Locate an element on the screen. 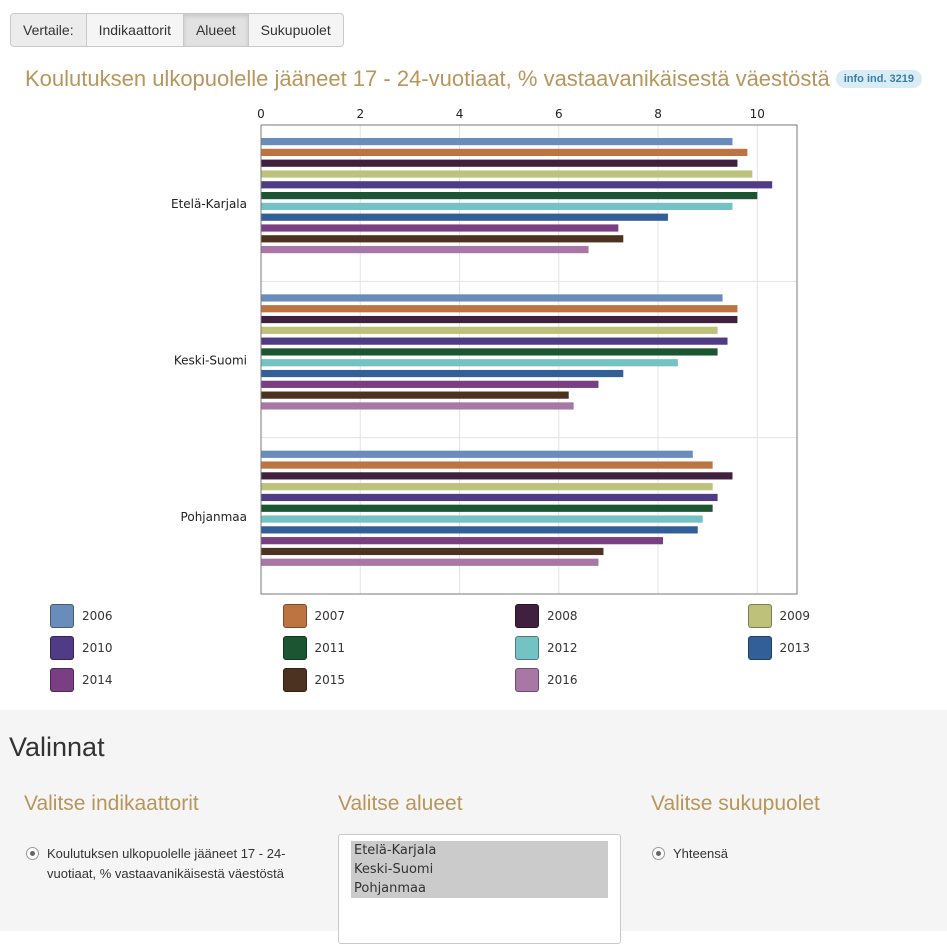  legend-item: 2007 is located at coordinates (314, 616).